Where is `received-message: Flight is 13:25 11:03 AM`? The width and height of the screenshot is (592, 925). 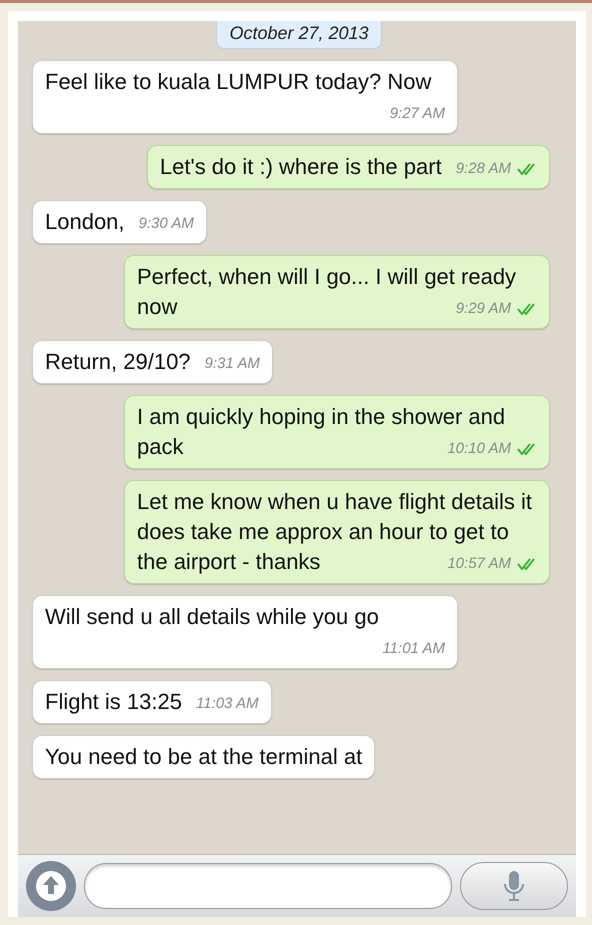 received-message: Flight is 13:25 11:03 AM is located at coordinates (152, 702).